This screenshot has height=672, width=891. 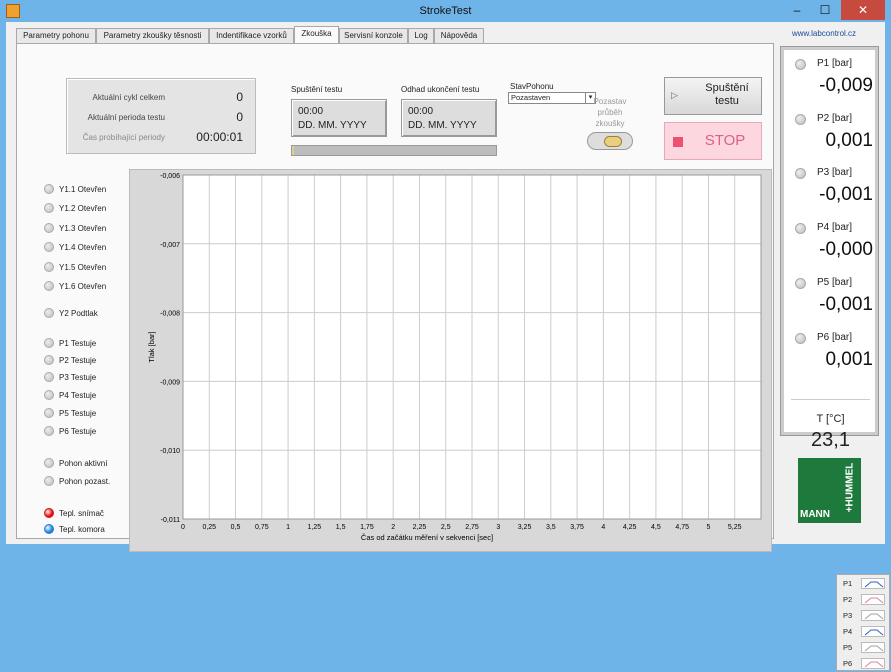 What do you see at coordinates (552, 98) in the screenshot?
I see `stav-pohonu-select: Pozastaven ▾` at bounding box center [552, 98].